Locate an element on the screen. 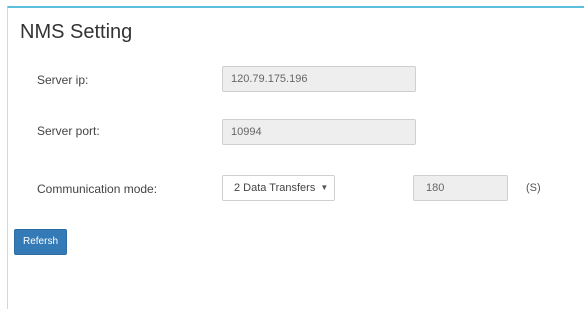  refresh-button: Refersh is located at coordinates (40, 242).